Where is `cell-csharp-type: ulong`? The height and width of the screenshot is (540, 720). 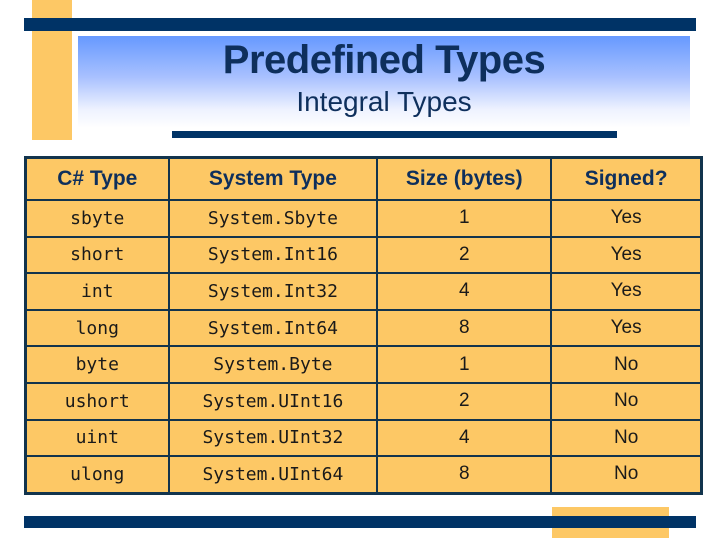 cell-csharp-type: ulong is located at coordinates (97, 475).